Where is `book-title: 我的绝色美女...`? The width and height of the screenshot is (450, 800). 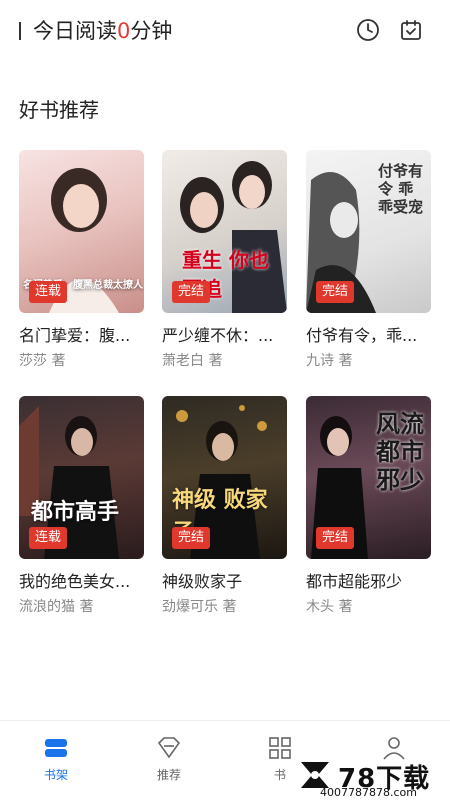 book-title: 我的绝色美女... is located at coordinates (75, 581).